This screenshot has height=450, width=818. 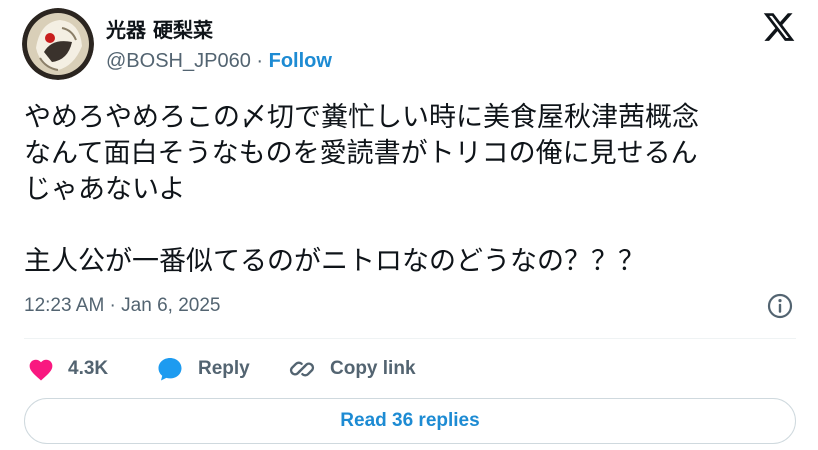 I want to click on read-replies-button: Read 36 replies, so click(x=410, y=421).